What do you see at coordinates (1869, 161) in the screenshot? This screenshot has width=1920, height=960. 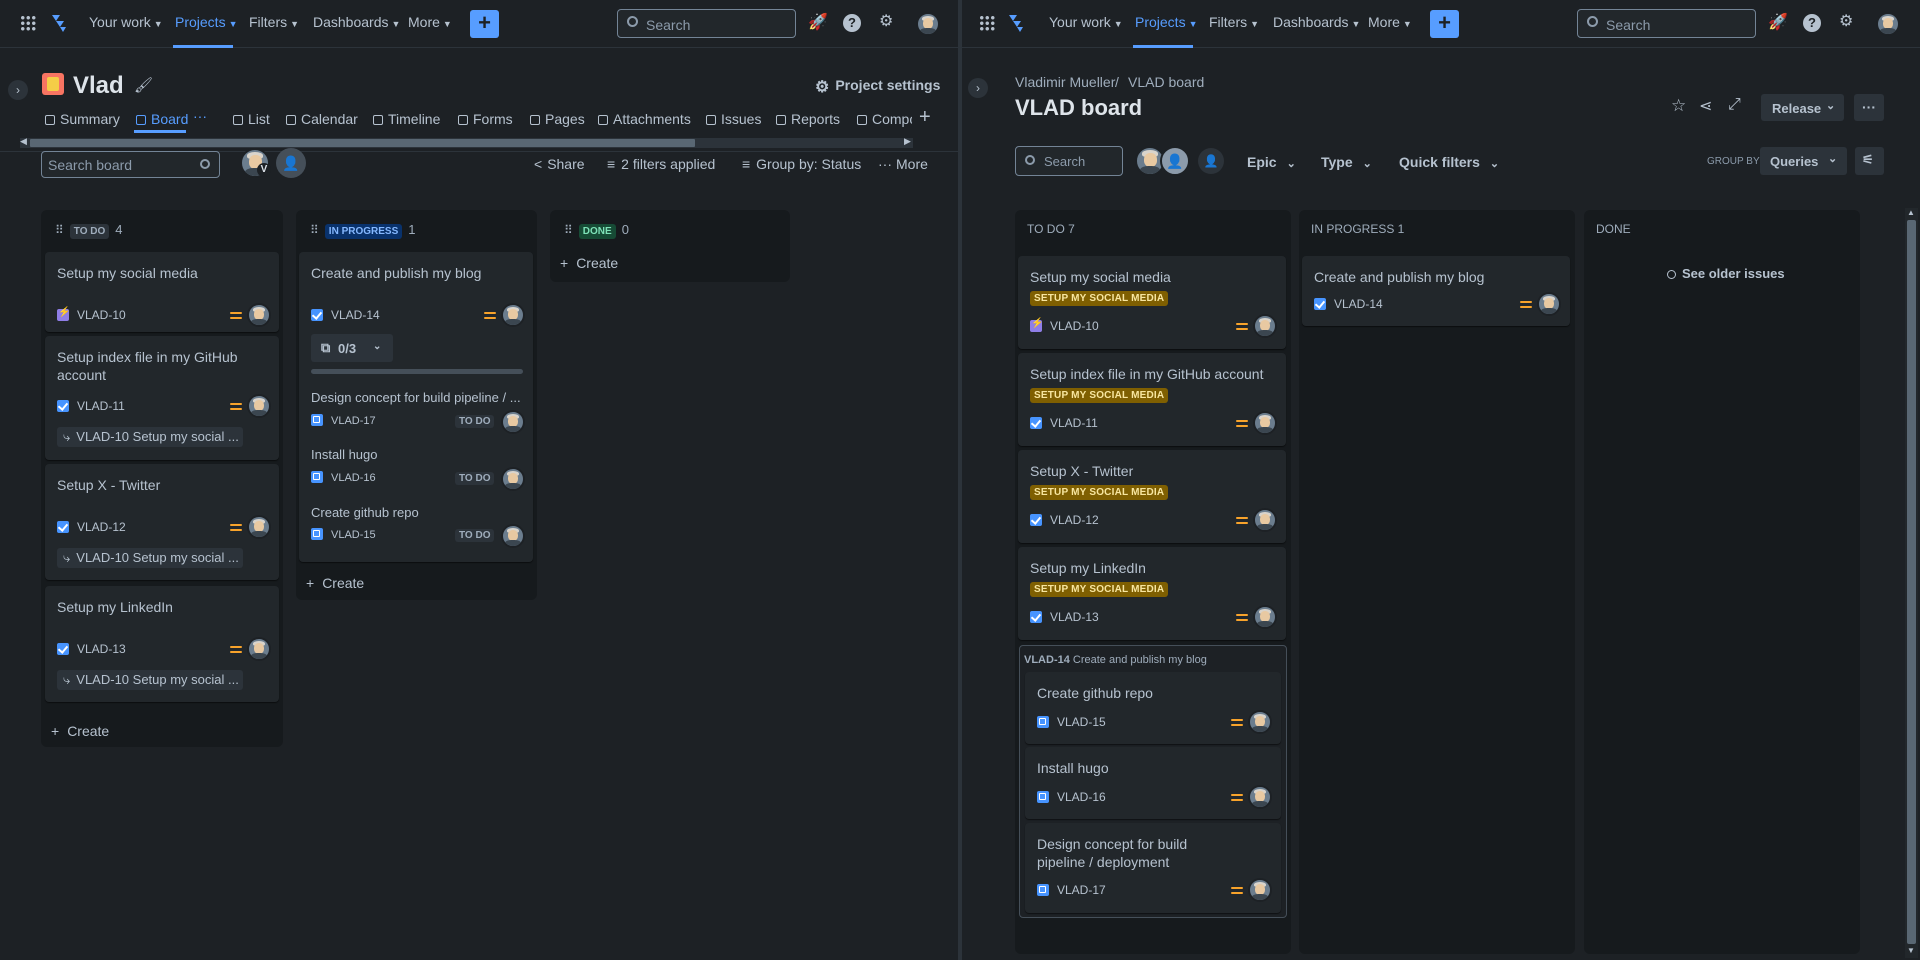 I see `view-settings-button: ⚟` at bounding box center [1869, 161].